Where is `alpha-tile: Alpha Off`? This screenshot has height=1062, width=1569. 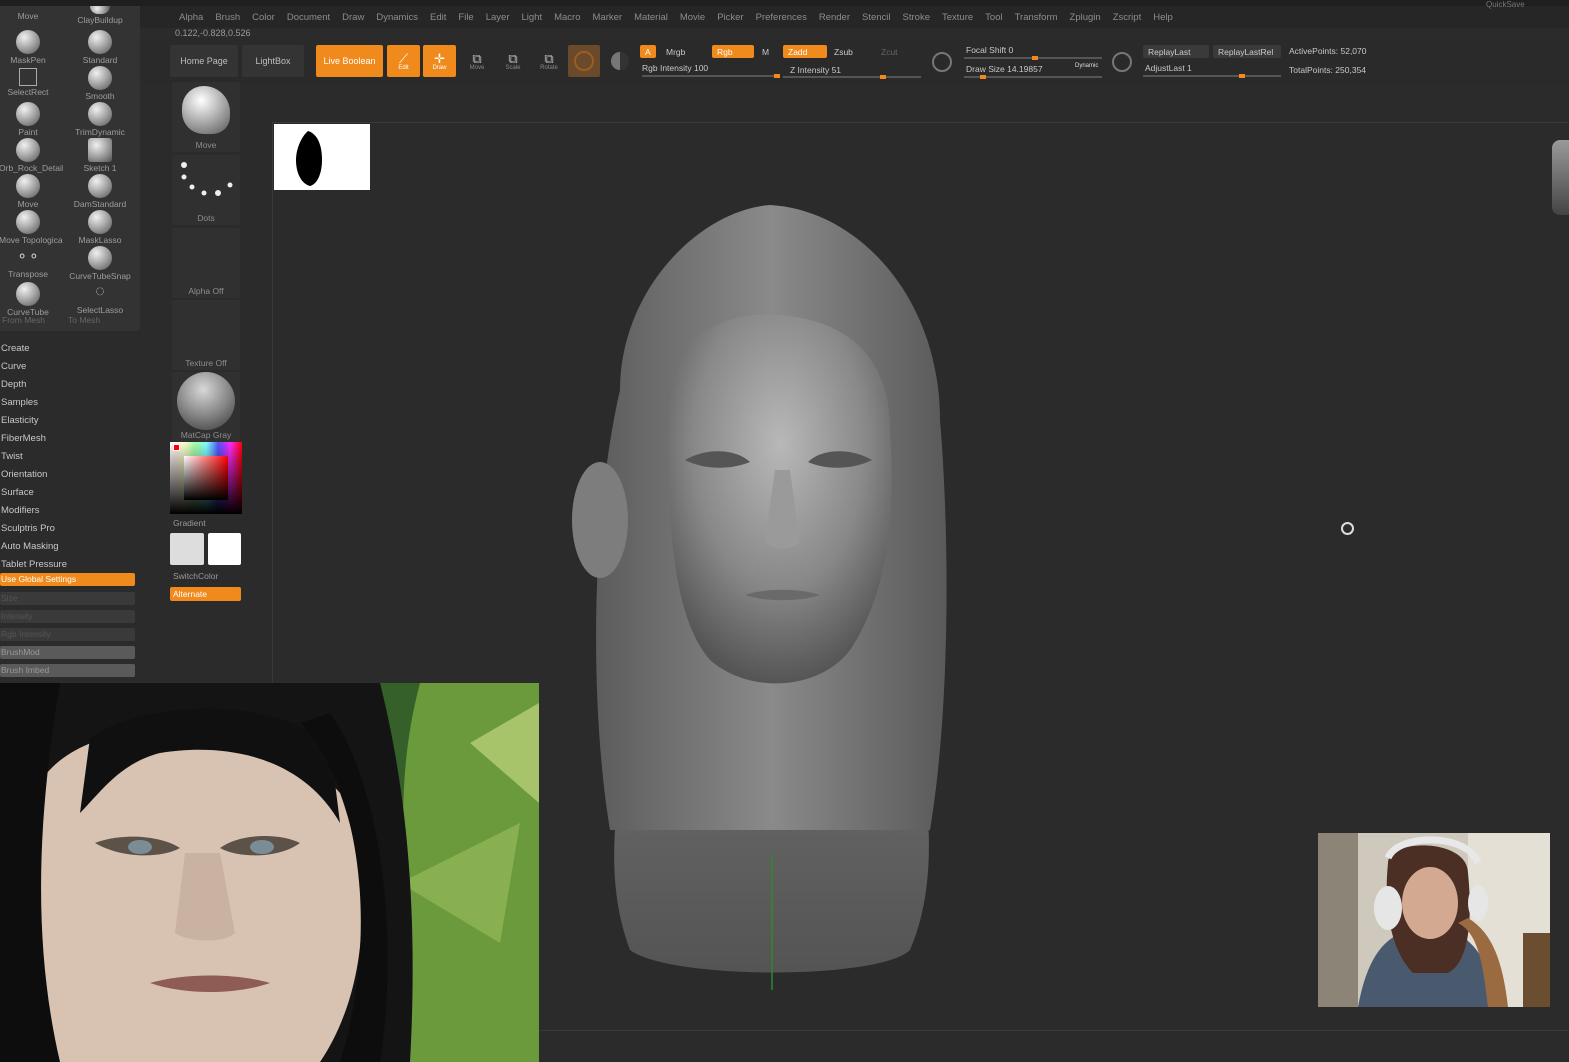 alpha-tile: Alpha Off is located at coordinates (206, 263).